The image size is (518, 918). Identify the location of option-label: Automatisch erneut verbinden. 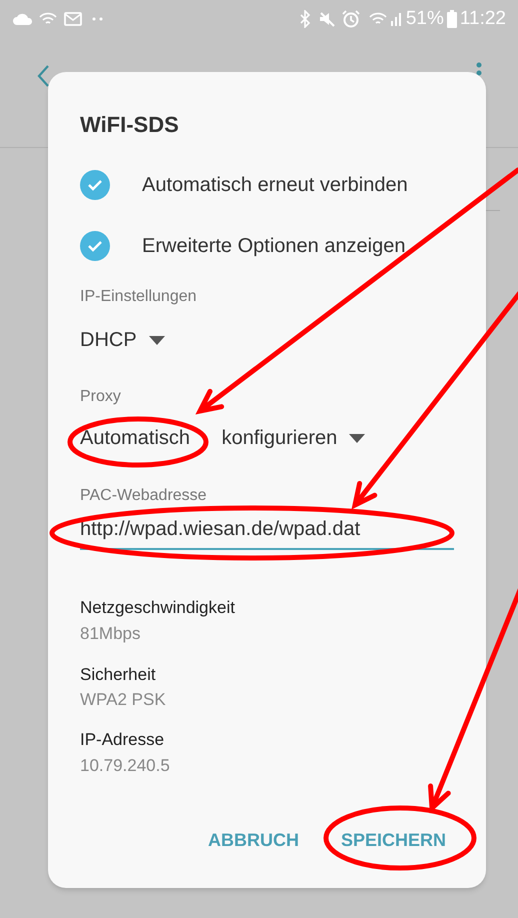
(275, 185).